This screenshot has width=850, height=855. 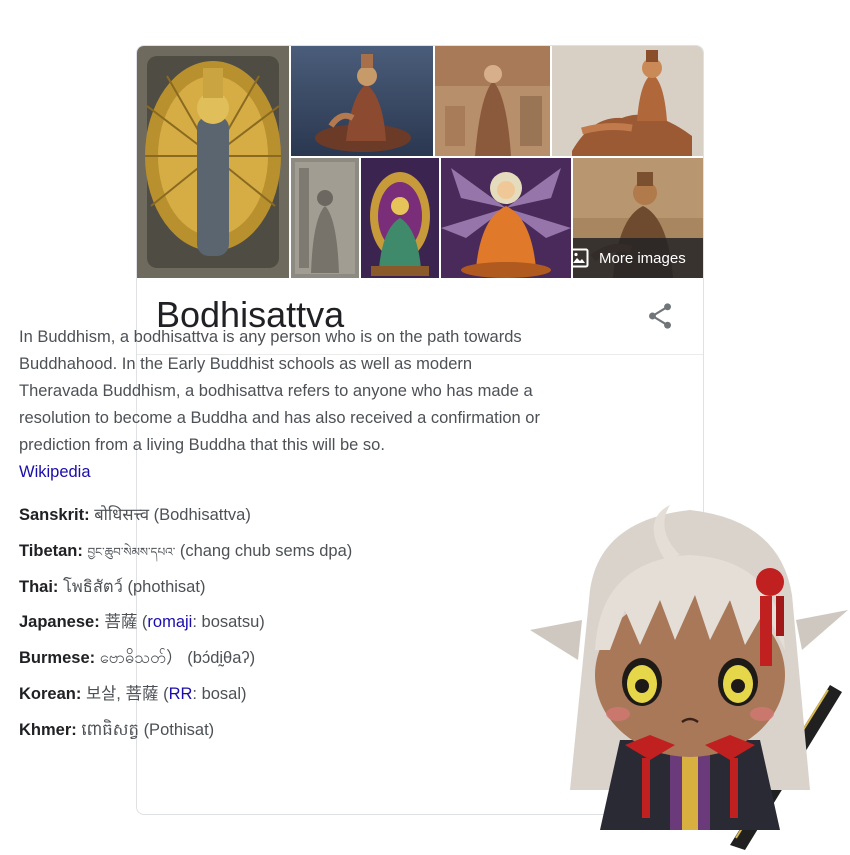 I want to click on fact-romanized: (phothisat), so click(x=166, y=586).